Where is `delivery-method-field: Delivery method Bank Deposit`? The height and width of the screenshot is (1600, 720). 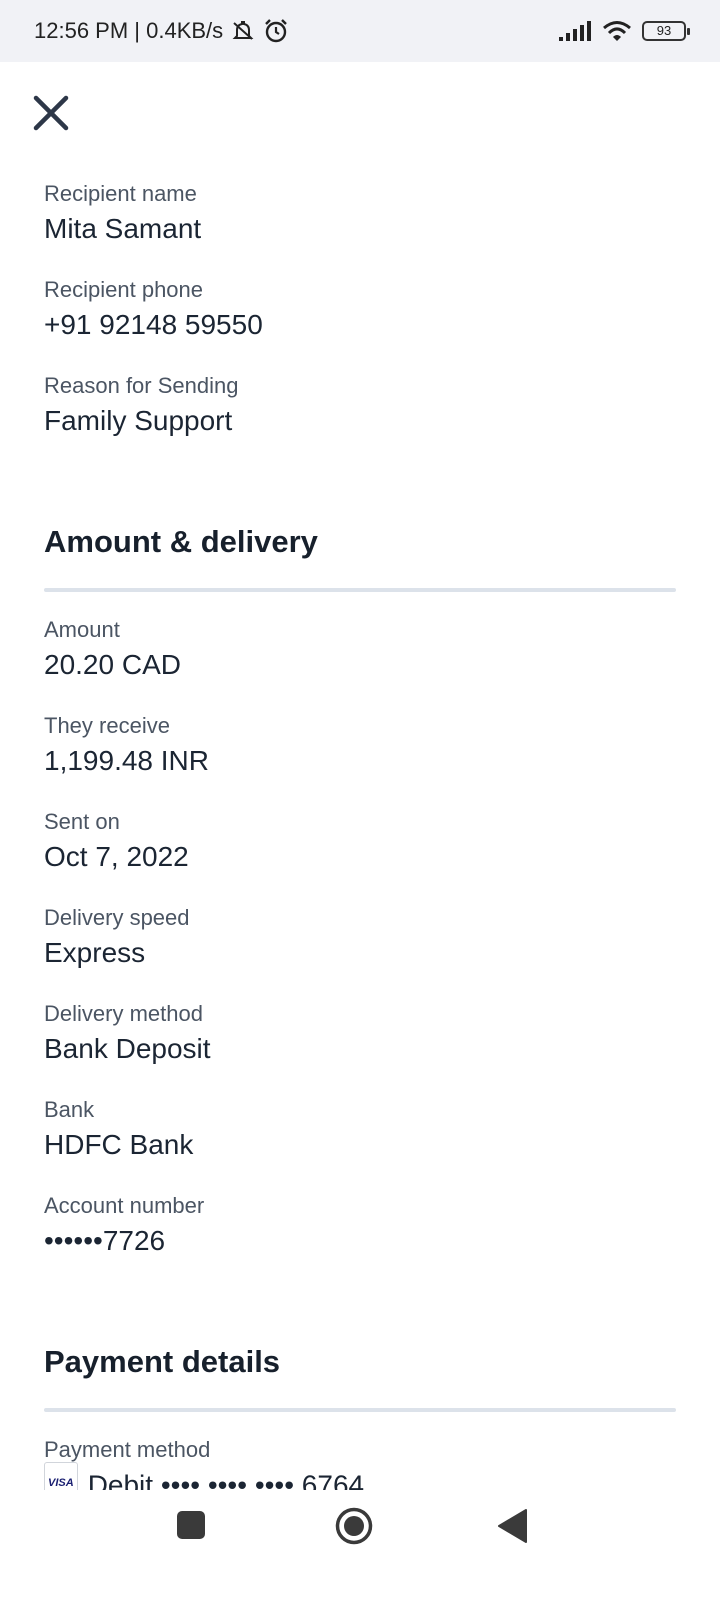 delivery-method-field: Delivery method Bank Deposit is located at coordinates (360, 1033).